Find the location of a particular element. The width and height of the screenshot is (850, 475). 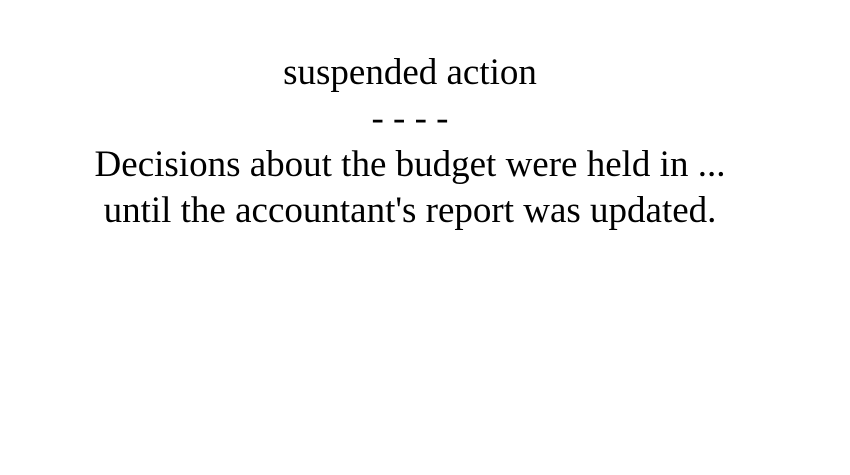

card-title: suspended action is located at coordinates (410, 72).